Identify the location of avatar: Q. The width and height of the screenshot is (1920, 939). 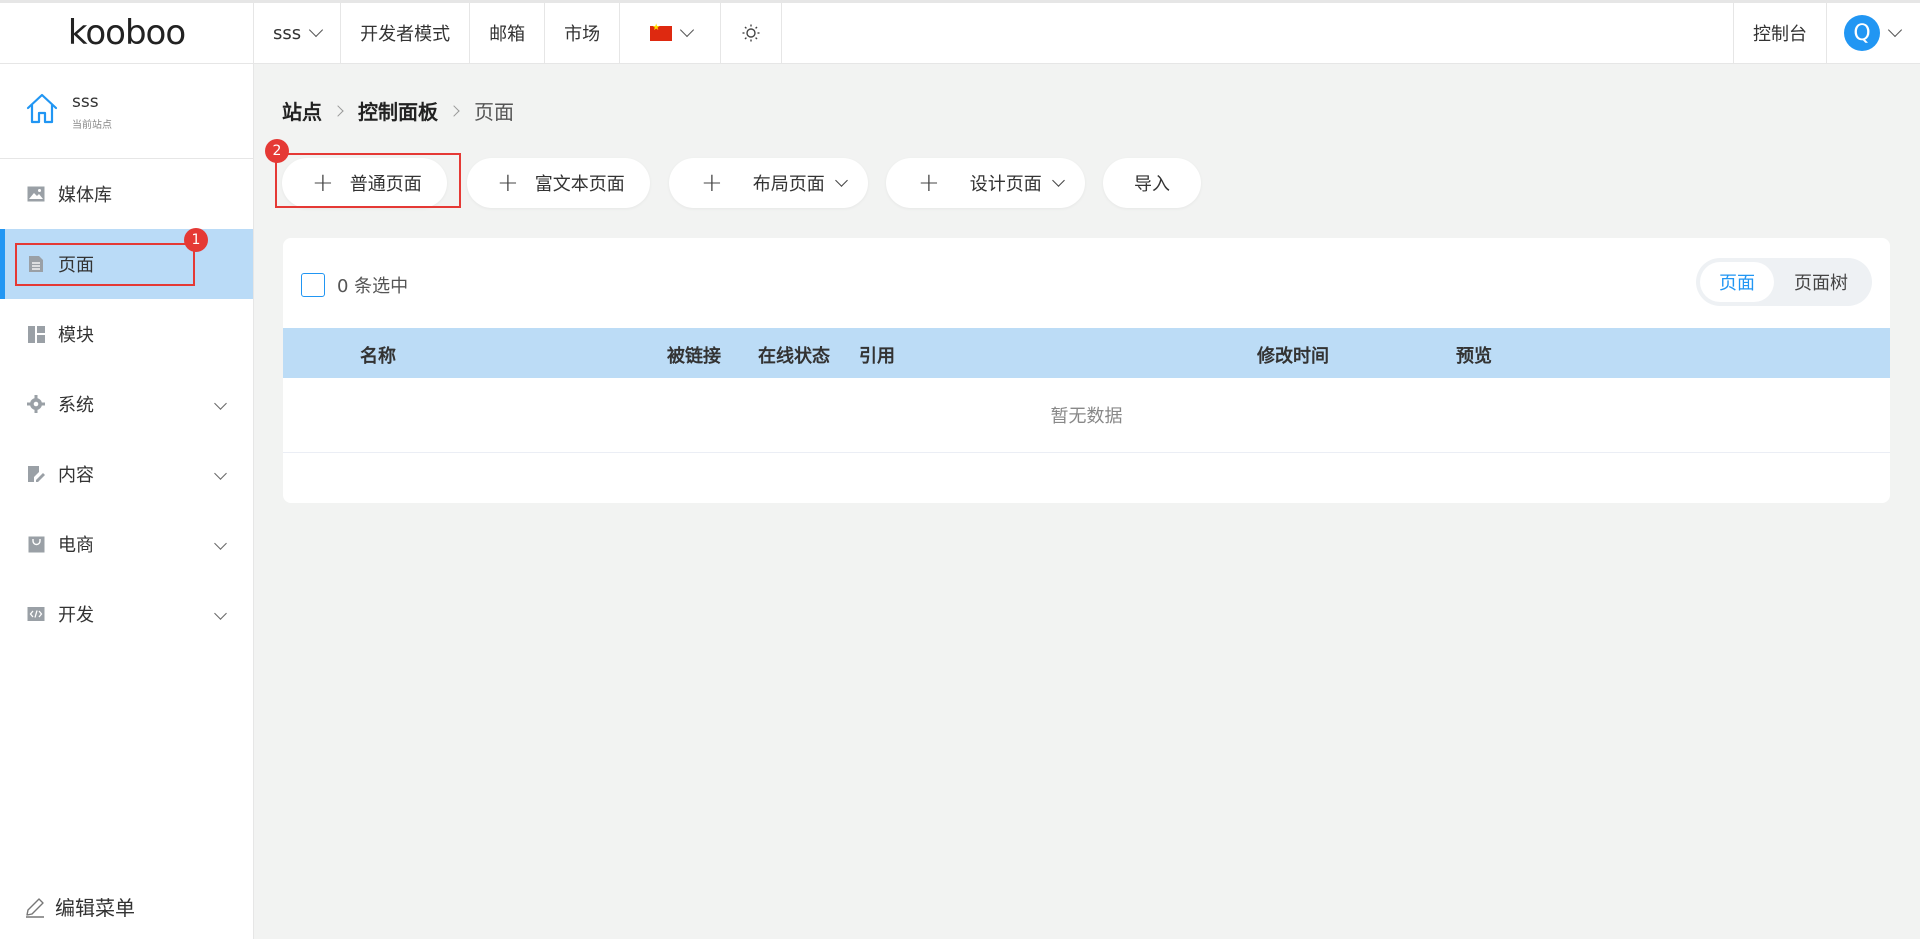
(1862, 33).